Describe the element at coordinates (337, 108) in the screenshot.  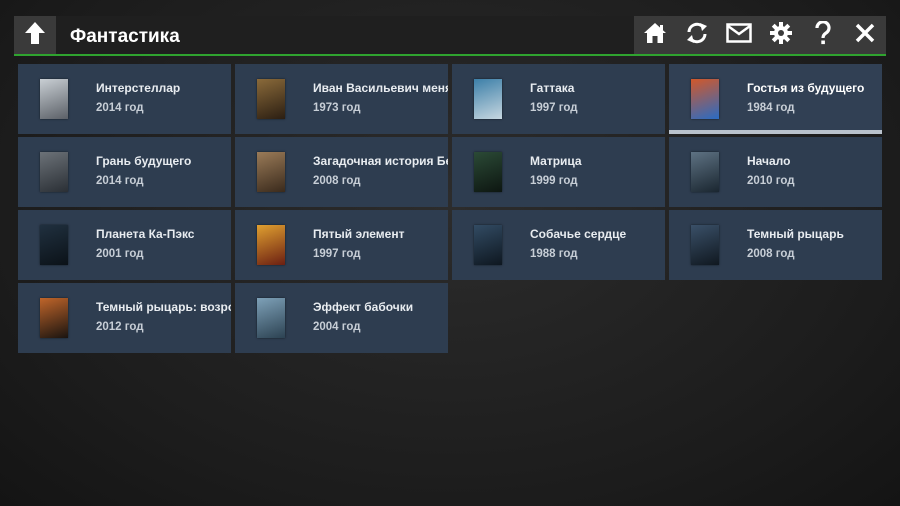
I see `movie-year: 1973 год` at that location.